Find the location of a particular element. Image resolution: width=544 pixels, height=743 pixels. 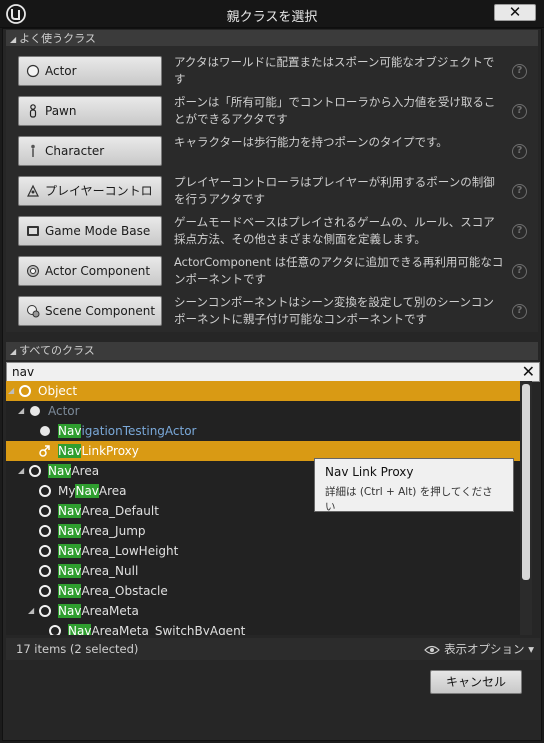

label-text: Actor is located at coordinates (64, 411).